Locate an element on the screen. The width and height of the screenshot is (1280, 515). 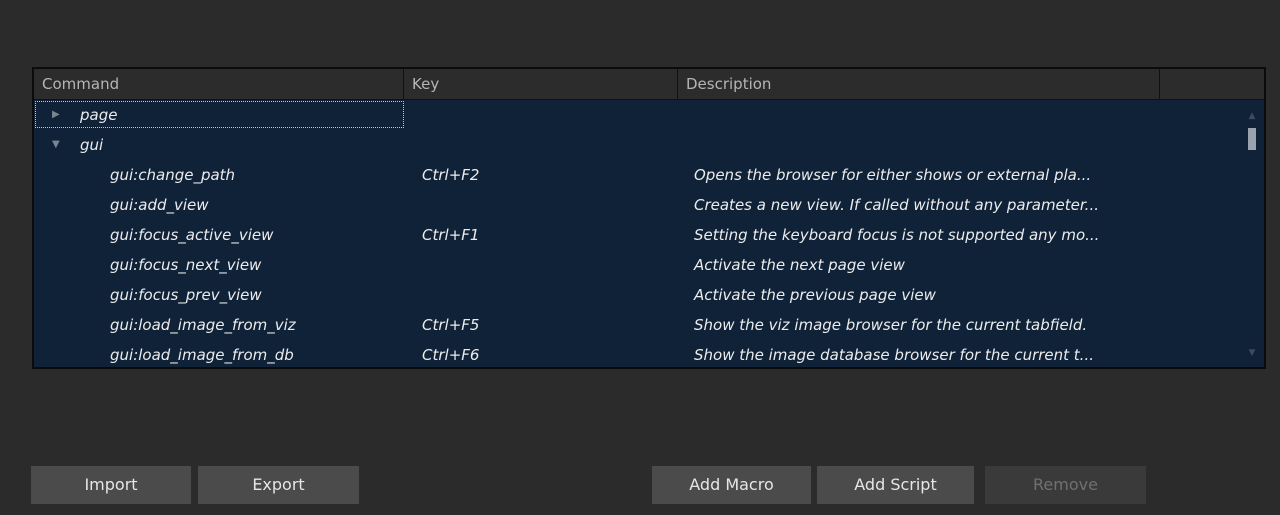
key-cell: Ctrl+F6 is located at coordinates (451, 355).